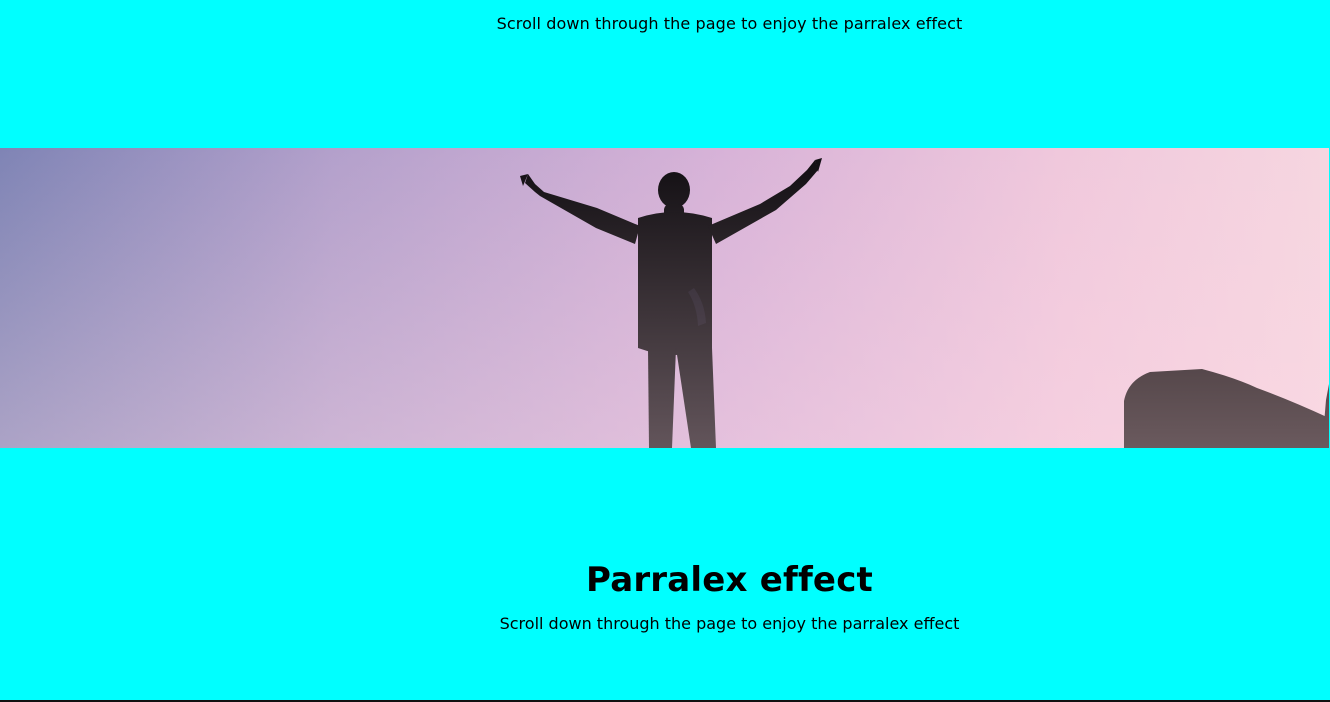 This screenshot has height=702, width=1330. What do you see at coordinates (729, 580) in the screenshot?
I see `bottom-title: Parralex effect` at bounding box center [729, 580].